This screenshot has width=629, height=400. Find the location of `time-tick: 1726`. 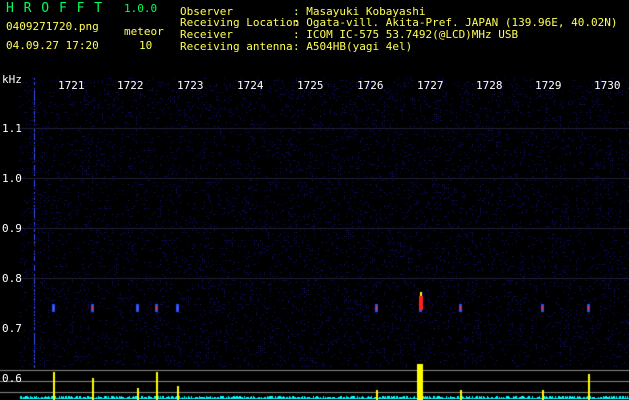

time-tick: 1726 is located at coordinates (370, 85).